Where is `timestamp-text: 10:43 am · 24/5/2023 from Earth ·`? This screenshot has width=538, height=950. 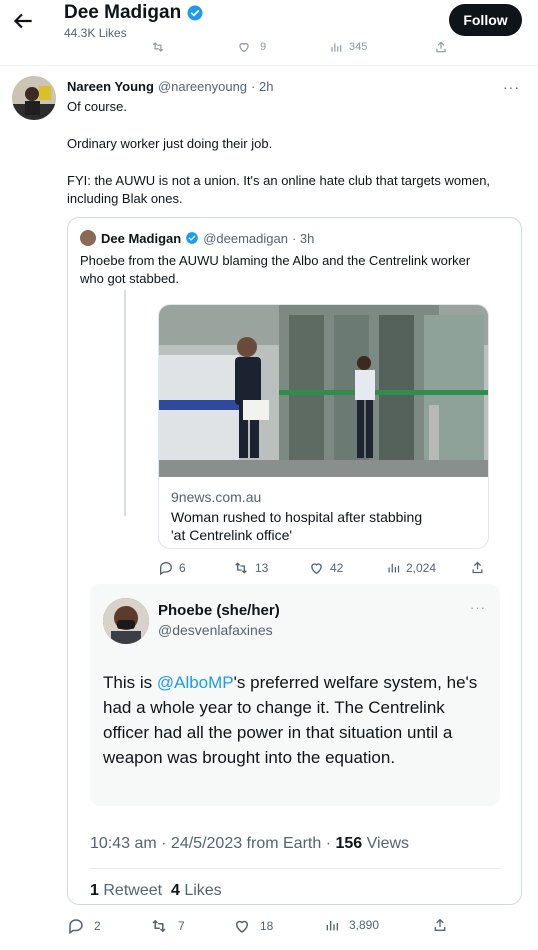 timestamp-text: 10:43 am · 24/5/2023 from Earth · is located at coordinates (211, 843).